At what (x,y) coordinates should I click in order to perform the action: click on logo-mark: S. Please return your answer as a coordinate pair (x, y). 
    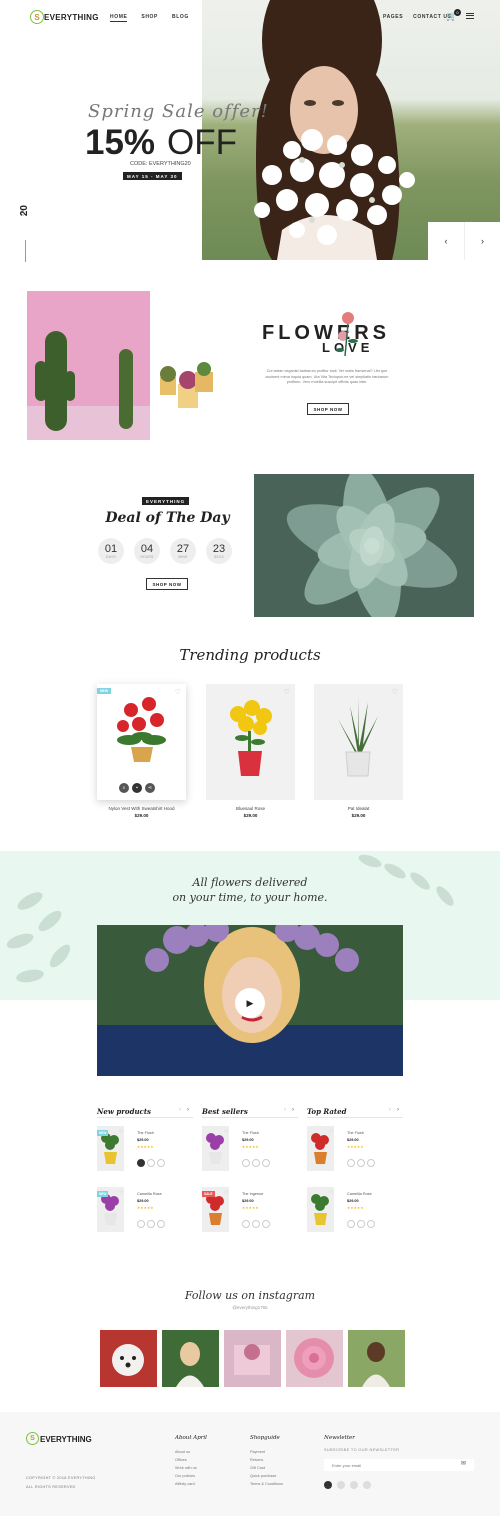
    Looking at the image, I should click on (37, 17).